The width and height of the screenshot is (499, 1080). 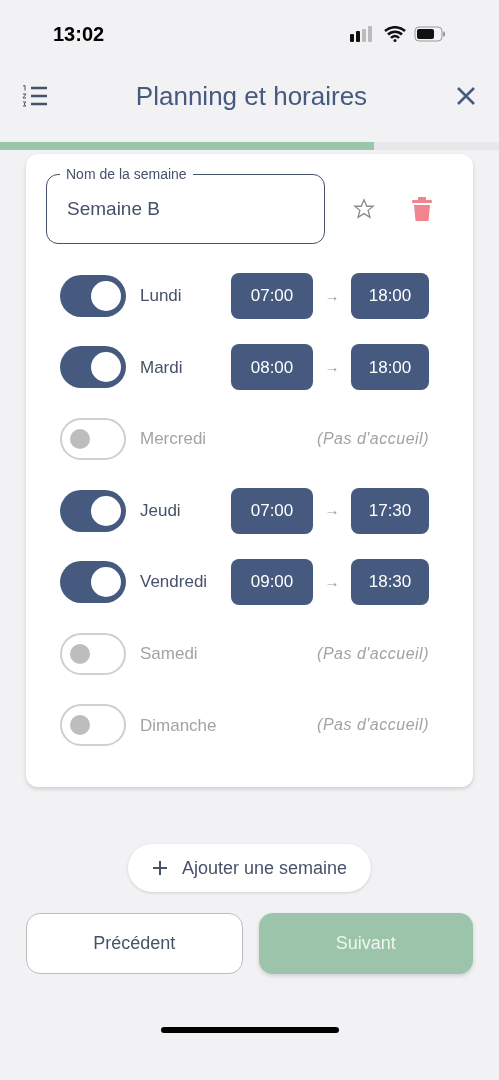 What do you see at coordinates (364, 209) in the screenshot?
I see `star-icon` at bounding box center [364, 209].